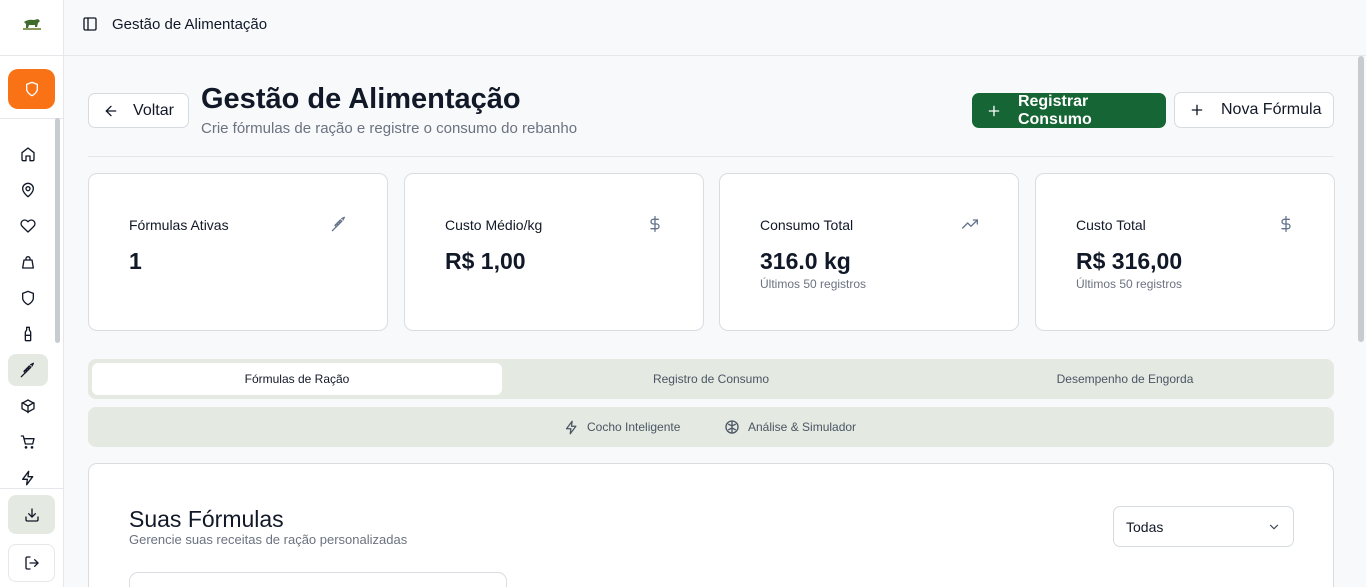 The height and width of the screenshot is (587, 1366). I want to click on bottle-icon, so click(28, 334).